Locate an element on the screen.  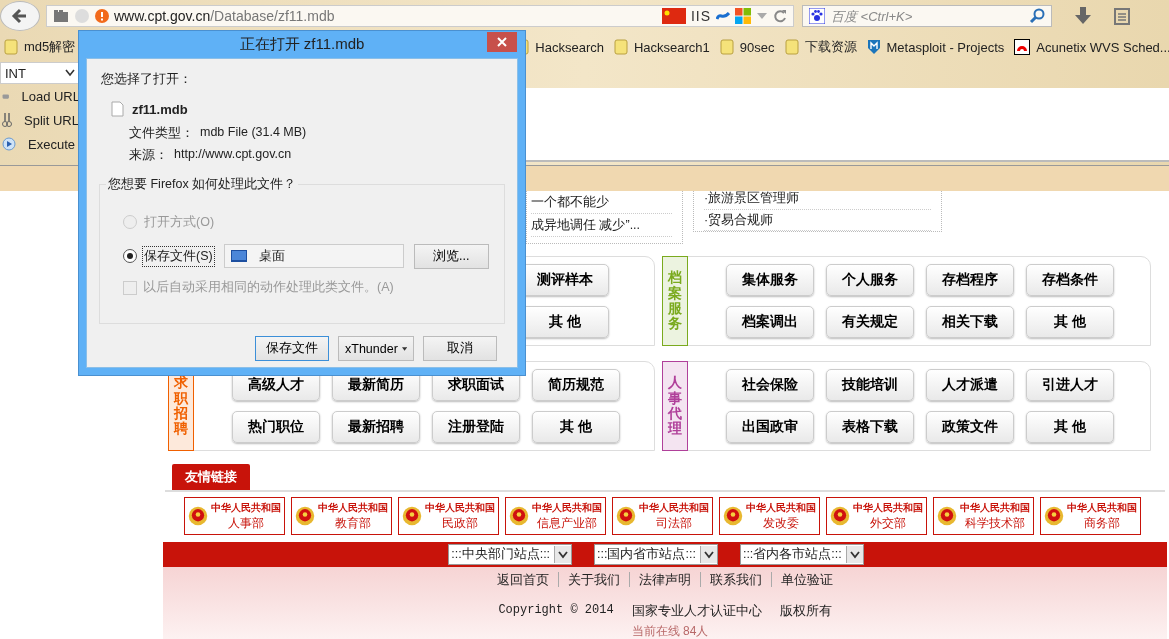
bookmark: 下载资源 is located at coordinates (820, 47).